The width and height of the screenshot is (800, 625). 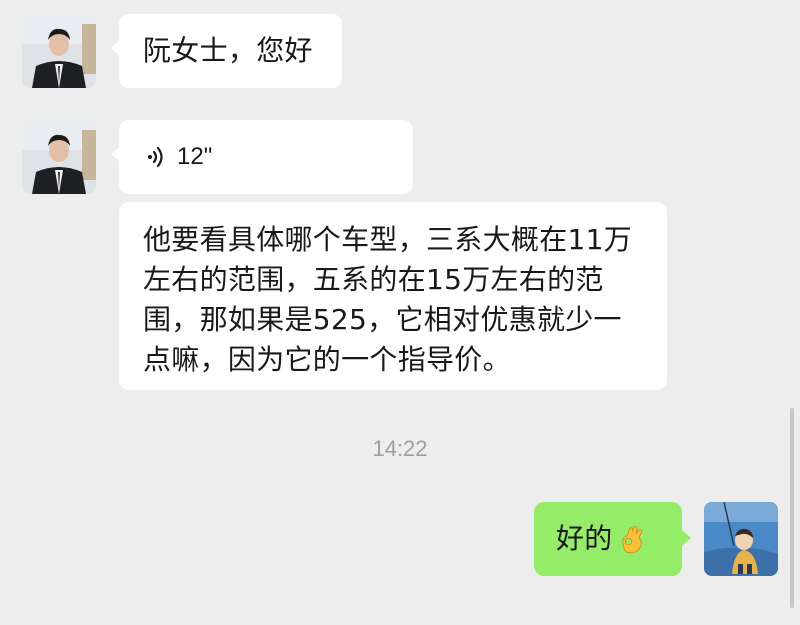 What do you see at coordinates (792, 508) in the screenshot?
I see `scrollbar` at bounding box center [792, 508].